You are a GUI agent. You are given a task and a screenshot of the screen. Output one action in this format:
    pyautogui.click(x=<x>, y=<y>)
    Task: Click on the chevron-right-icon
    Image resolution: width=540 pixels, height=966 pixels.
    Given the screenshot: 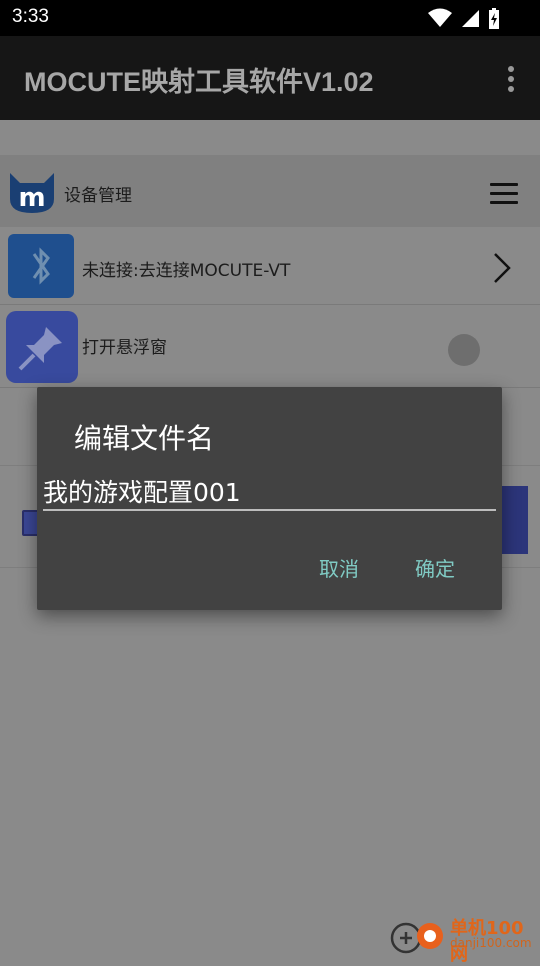 What is the action you would take?
    pyautogui.click(x=502, y=268)
    